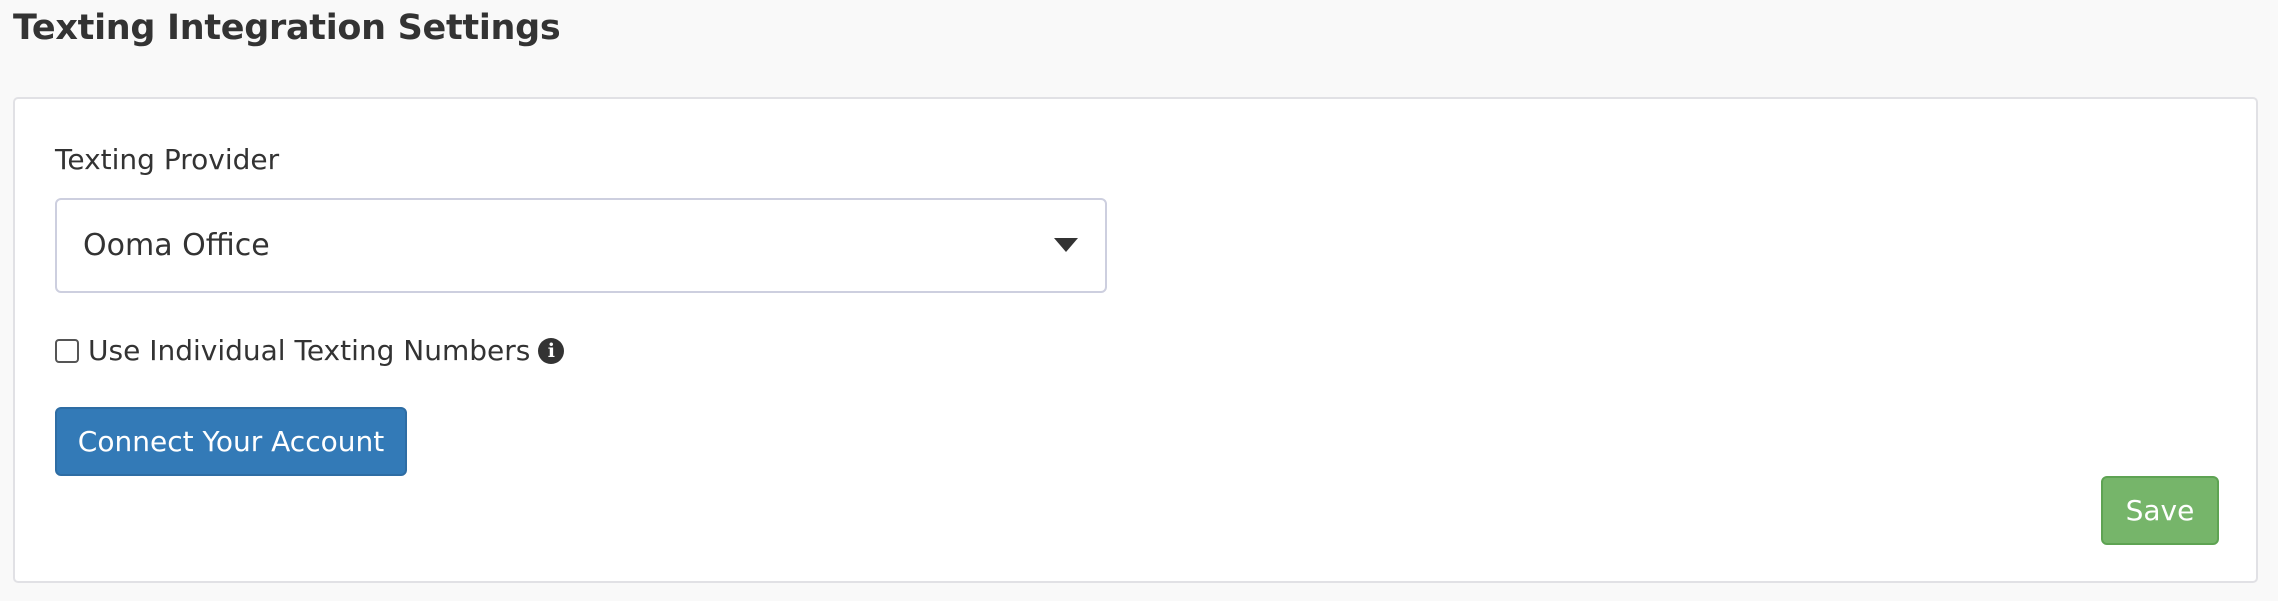 This screenshot has width=2278, height=601. I want to click on texting-provider-select: Ooma Office, so click(581, 245).